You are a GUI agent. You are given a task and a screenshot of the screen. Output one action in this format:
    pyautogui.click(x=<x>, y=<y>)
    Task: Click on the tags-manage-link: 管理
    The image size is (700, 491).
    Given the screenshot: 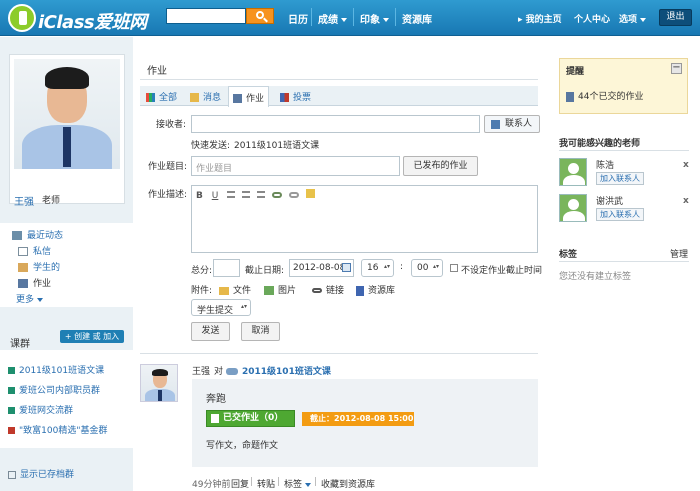 What is the action you would take?
    pyautogui.click(x=679, y=253)
    